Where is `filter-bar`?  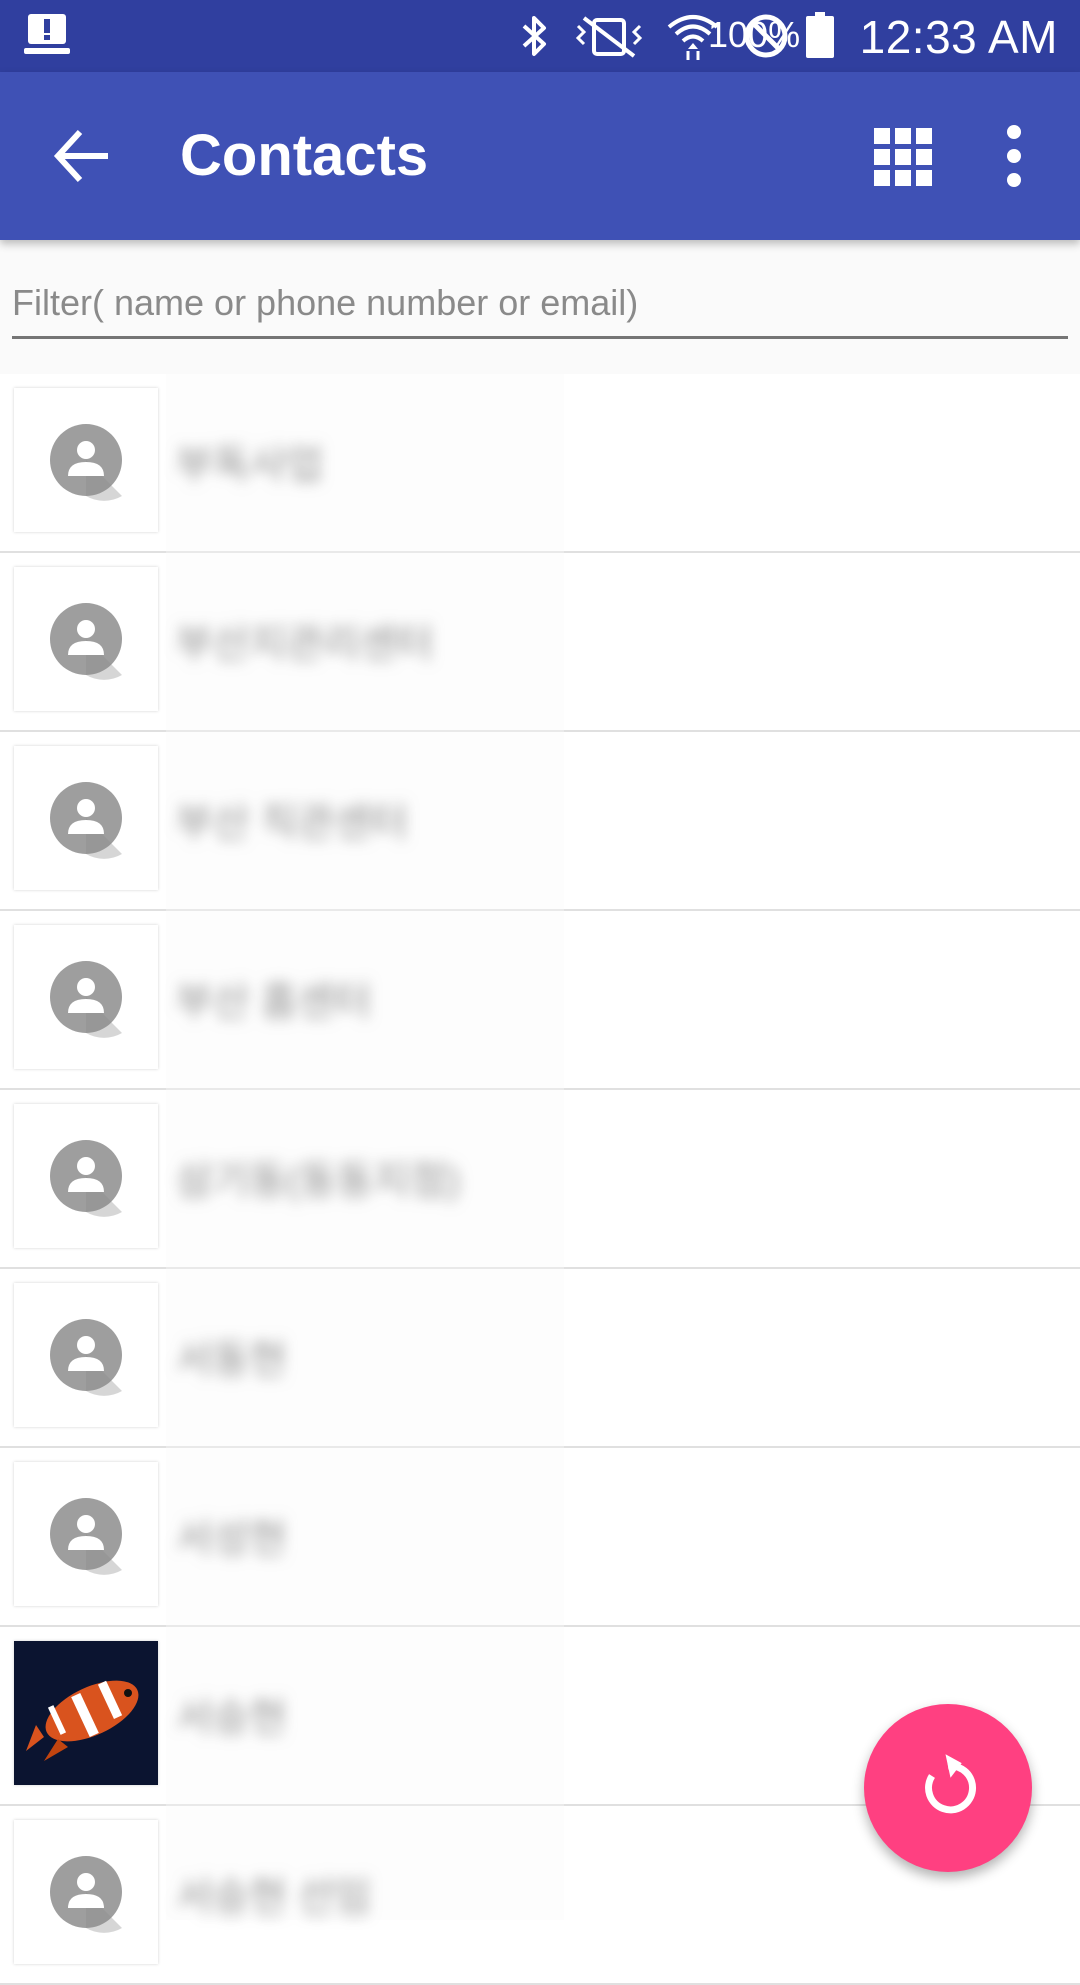
filter-bar is located at coordinates (540, 307).